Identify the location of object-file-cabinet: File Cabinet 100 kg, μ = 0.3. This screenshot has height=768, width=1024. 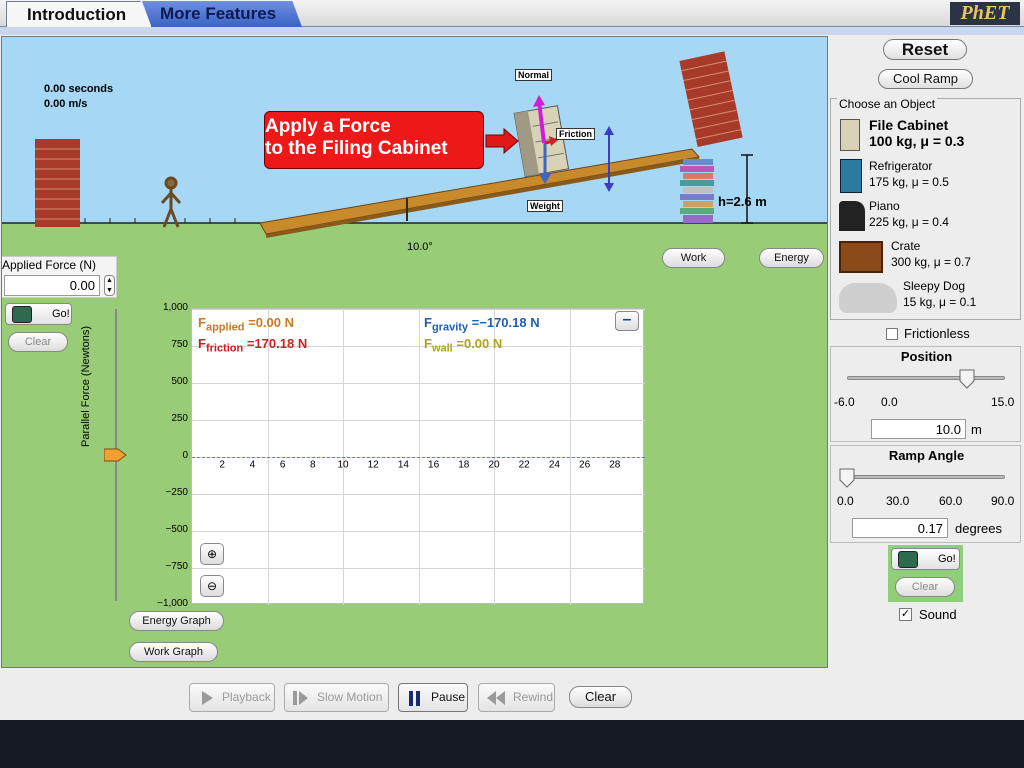
(929, 138).